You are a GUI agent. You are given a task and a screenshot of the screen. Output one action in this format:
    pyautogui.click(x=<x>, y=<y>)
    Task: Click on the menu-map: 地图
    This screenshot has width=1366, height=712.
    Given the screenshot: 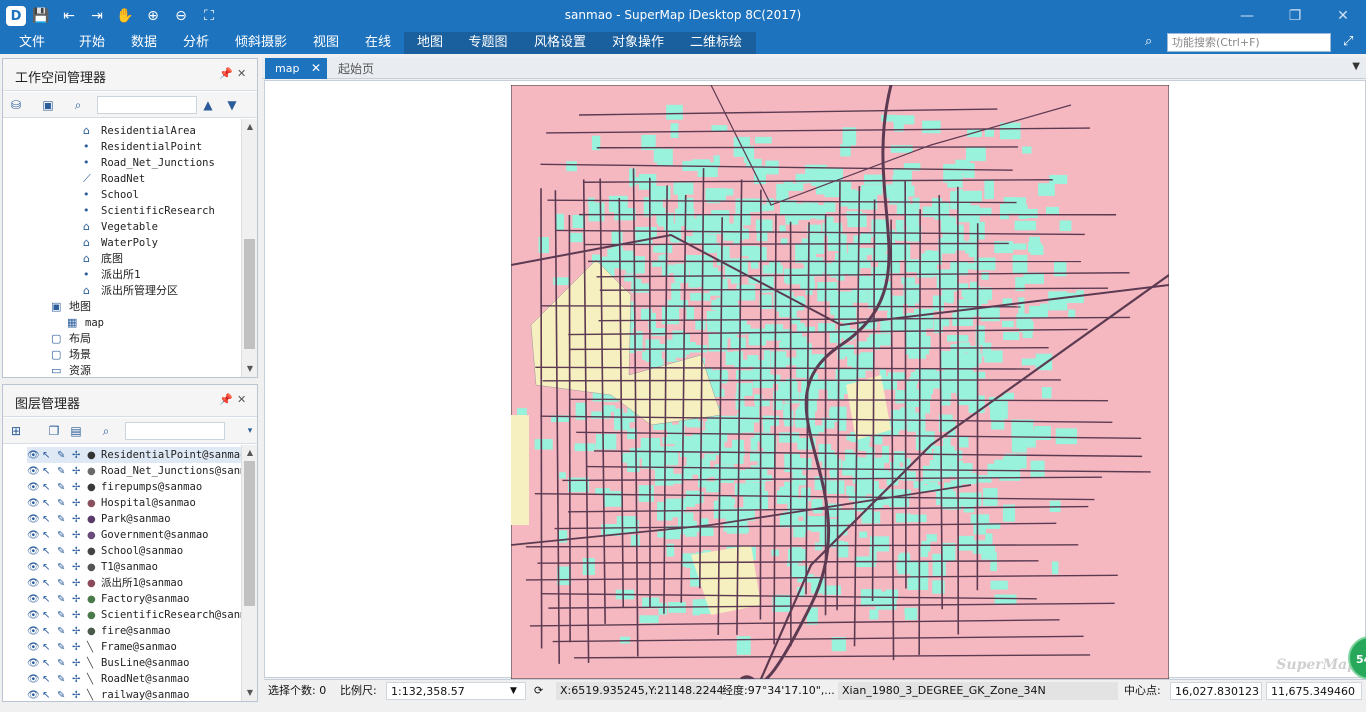 What is the action you would take?
    pyautogui.click(x=430, y=43)
    